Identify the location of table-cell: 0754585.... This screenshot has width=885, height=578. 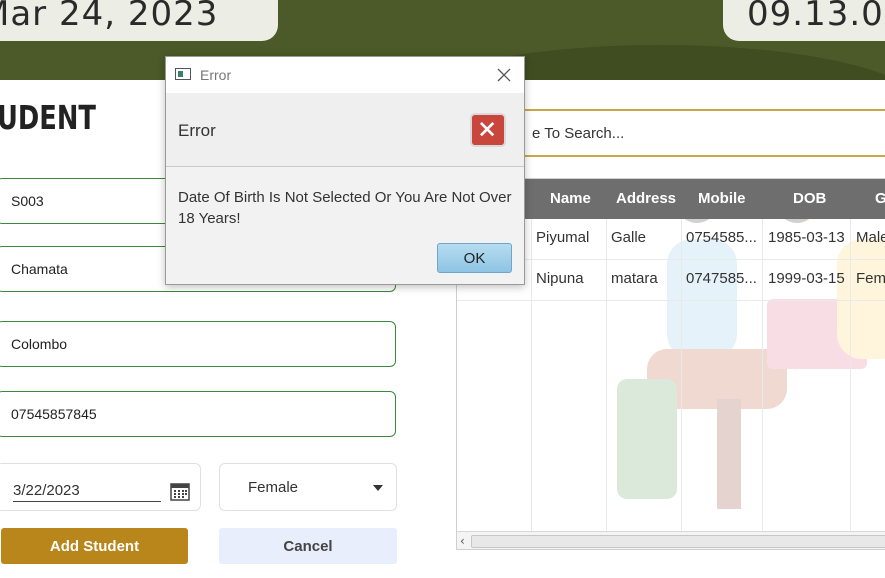
(721, 237).